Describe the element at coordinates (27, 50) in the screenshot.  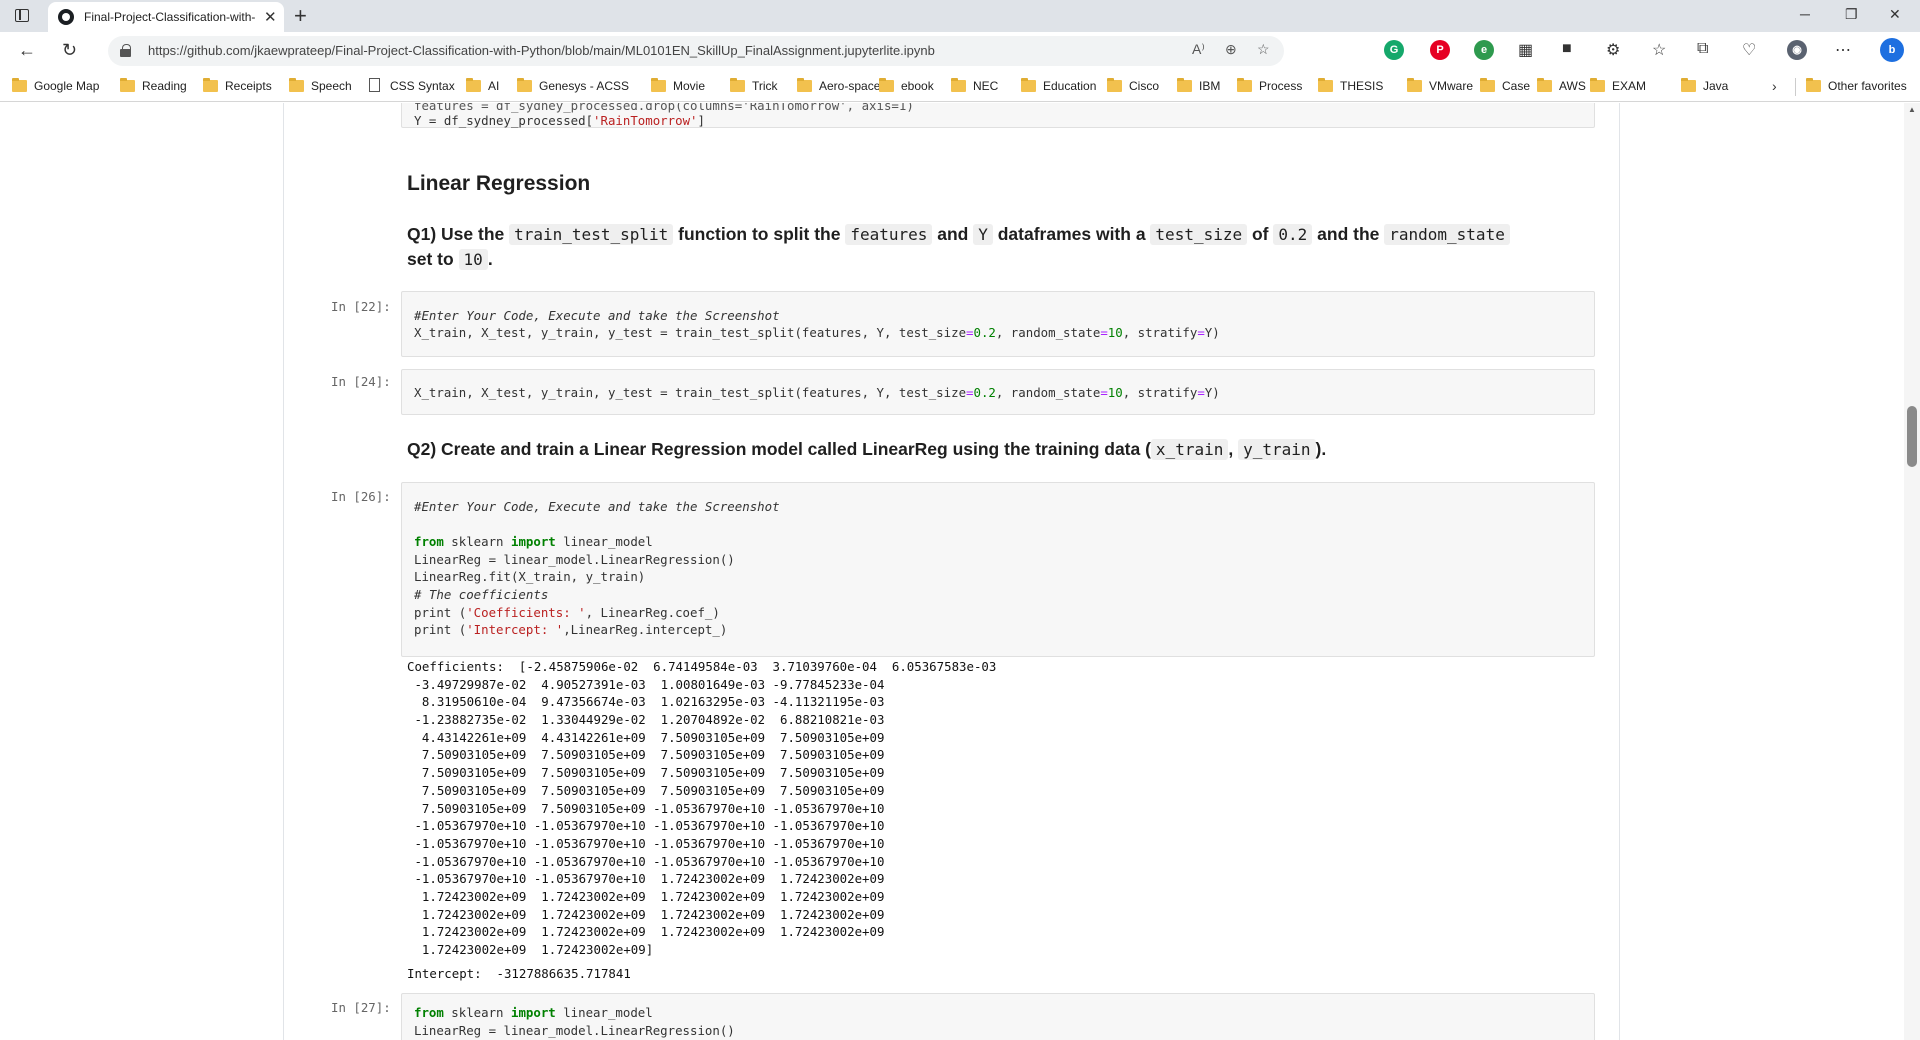
I see `back-icon: ←` at that location.